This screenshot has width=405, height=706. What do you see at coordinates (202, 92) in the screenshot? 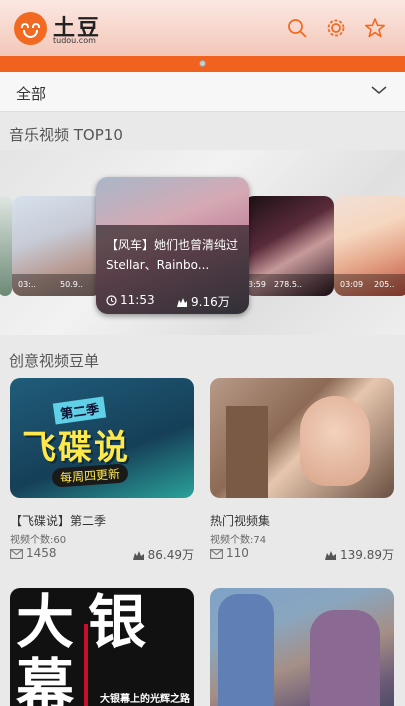
I see `category-filter: 全部` at bounding box center [202, 92].